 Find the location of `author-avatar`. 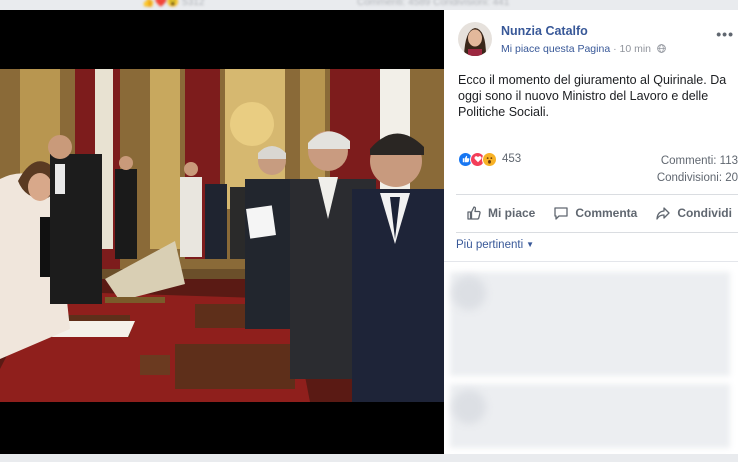

author-avatar is located at coordinates (475, 39).